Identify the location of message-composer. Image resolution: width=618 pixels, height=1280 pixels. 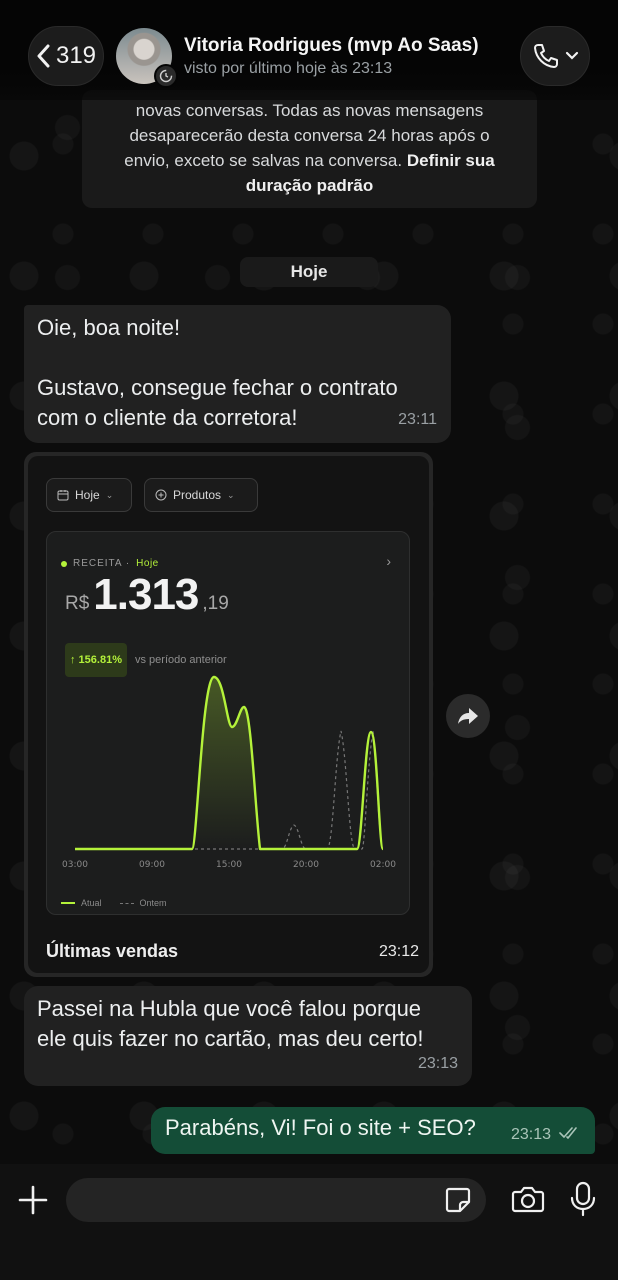
(309, 1222).